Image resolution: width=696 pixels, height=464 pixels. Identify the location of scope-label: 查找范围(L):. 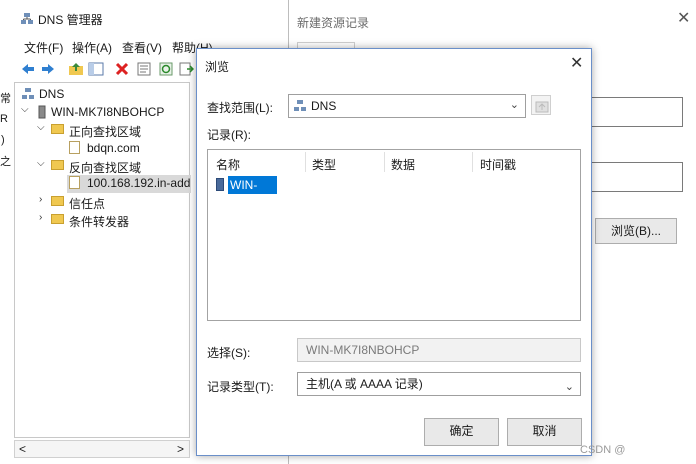
(240, 108).